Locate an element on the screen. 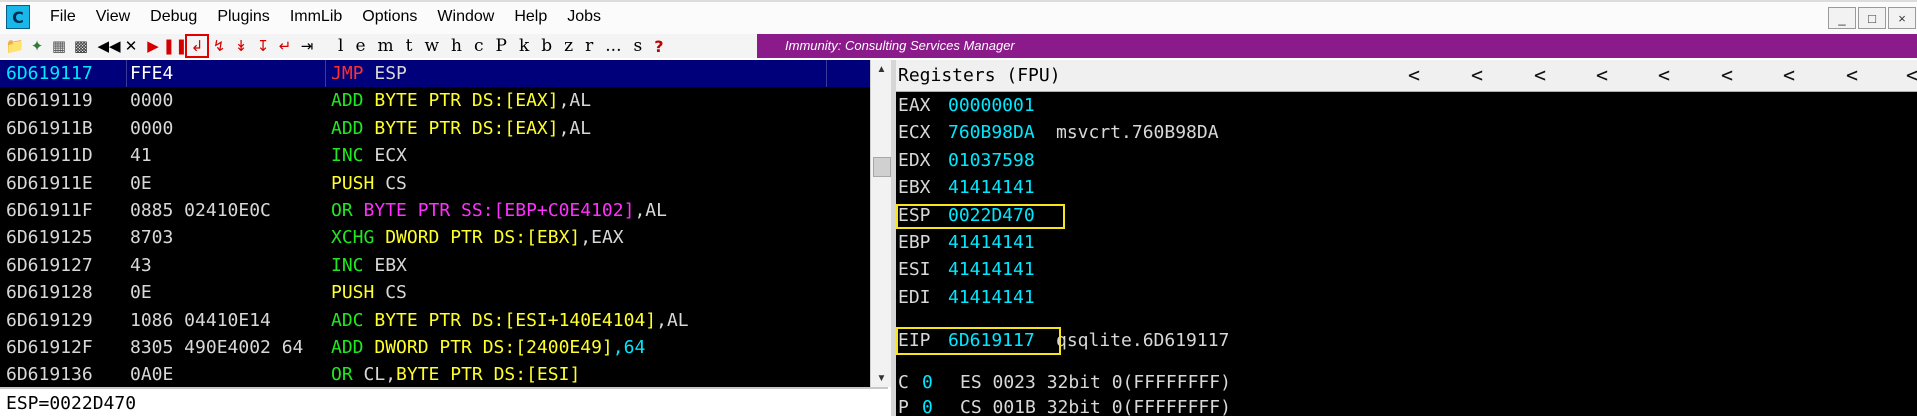 This screenshot has height=418, width=1917. toolbar-windows-button: w is located at coordinates (431, 46).